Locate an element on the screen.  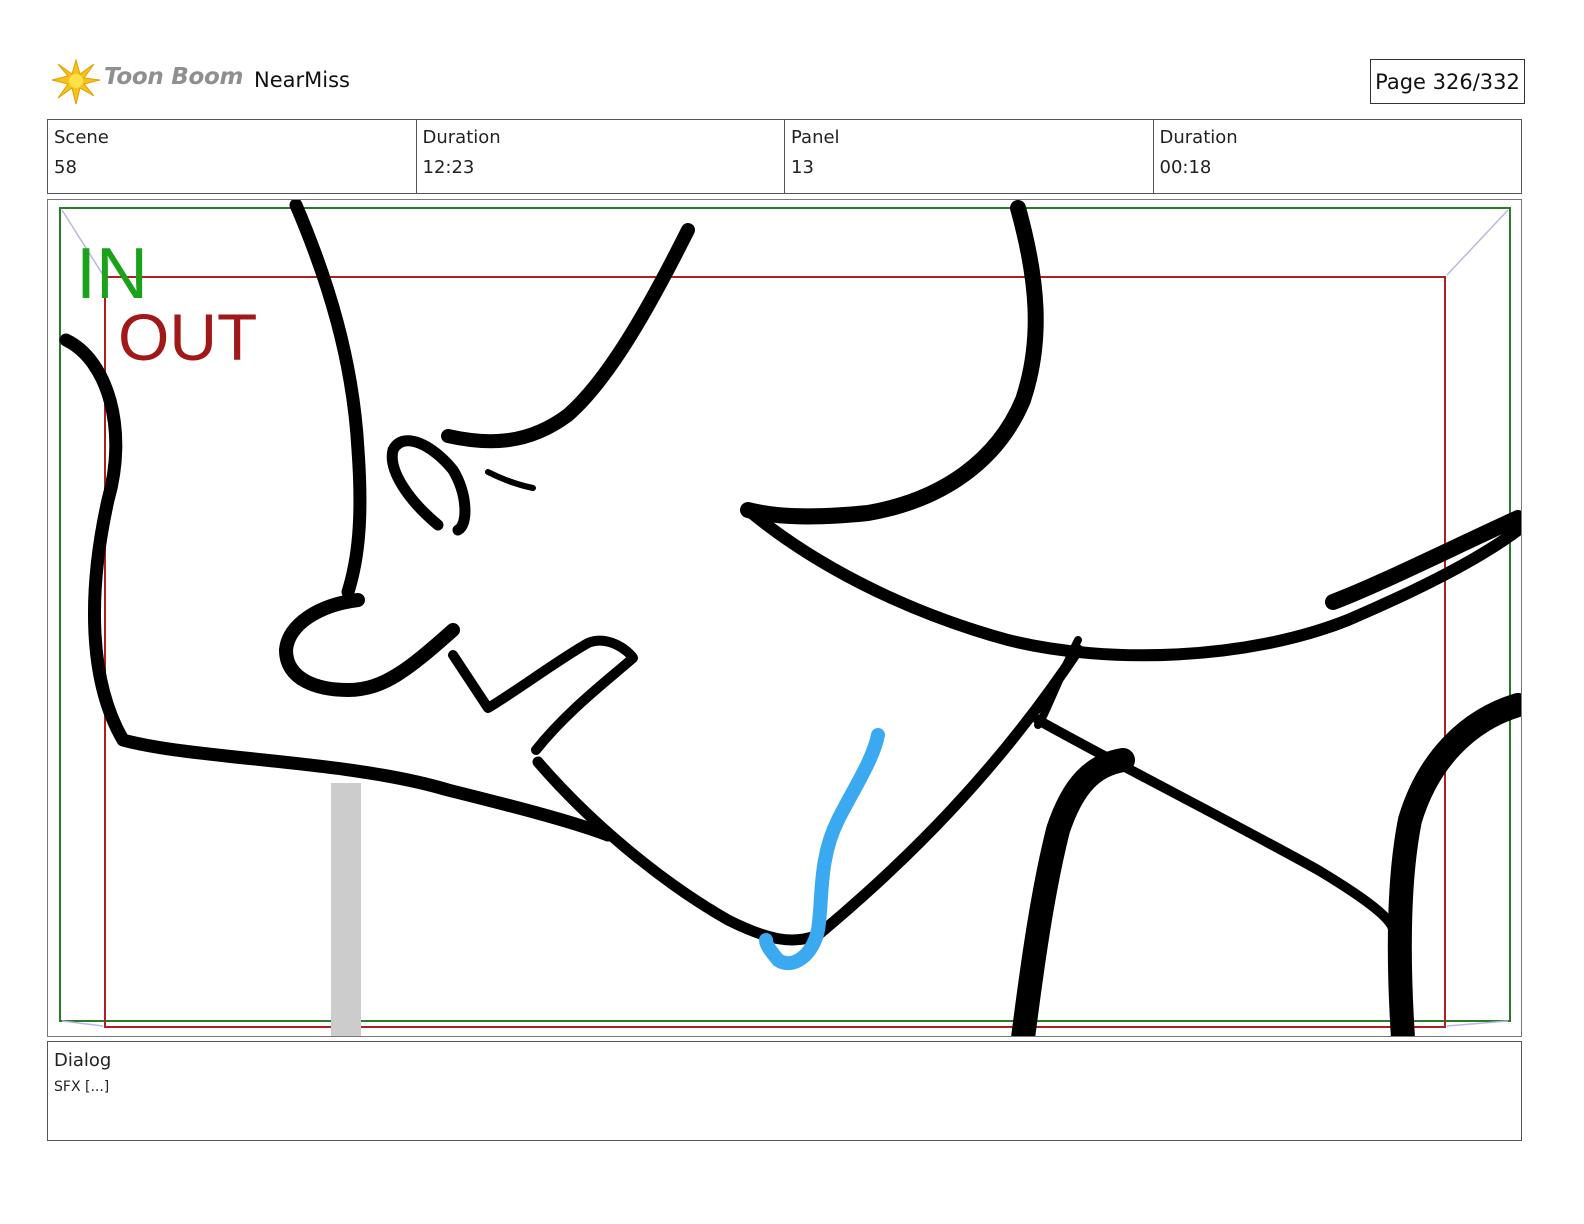
dialog-box: Dialog SFX [...] is located at coordinates (784, 1091).